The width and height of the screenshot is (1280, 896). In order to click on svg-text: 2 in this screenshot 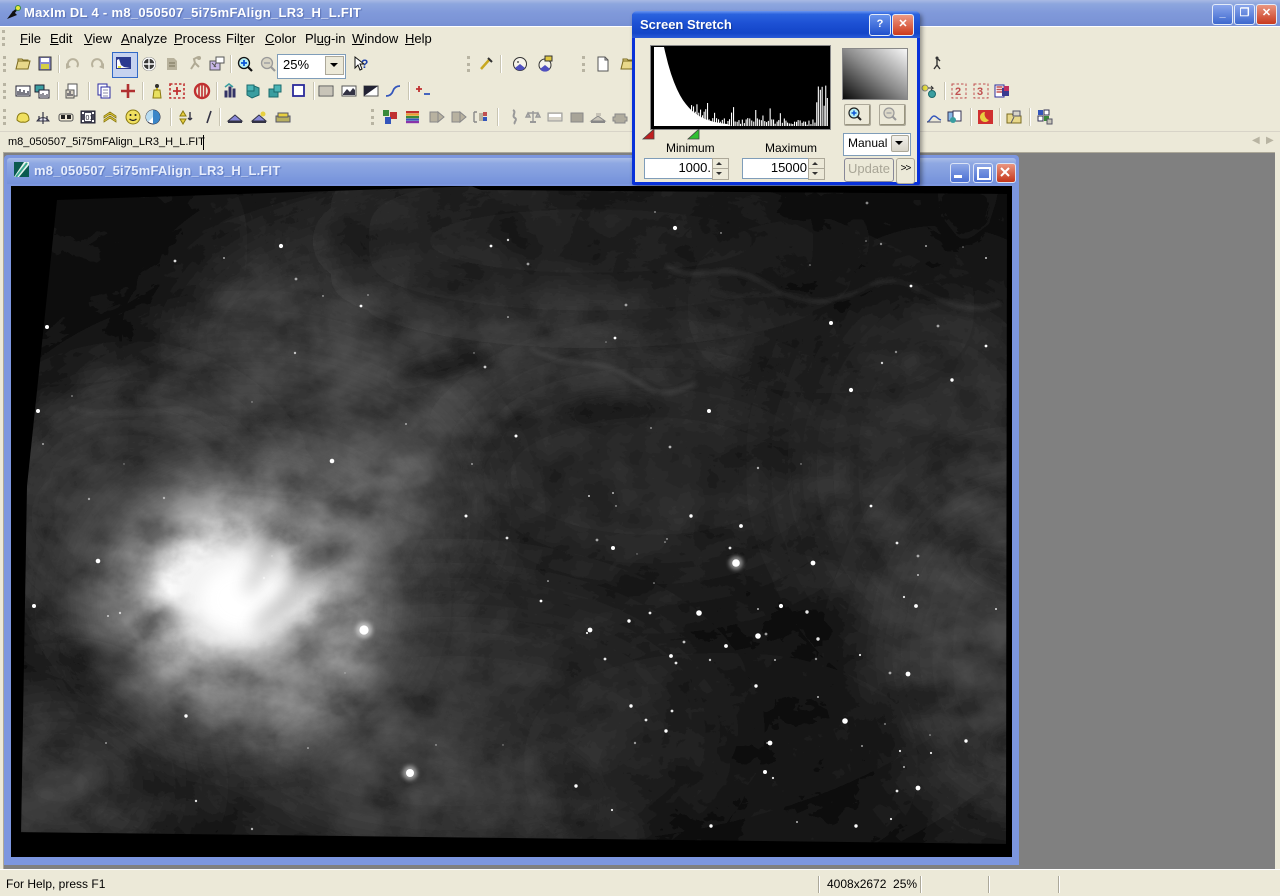, I will do `click(958, 92)`.